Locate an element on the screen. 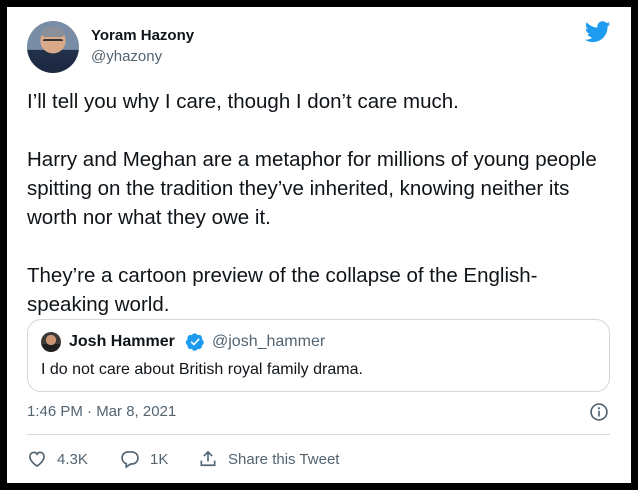 The height and width of the screenshot is (490, 638). share-button: Share this Tweet is located at coordinates (268, 459).